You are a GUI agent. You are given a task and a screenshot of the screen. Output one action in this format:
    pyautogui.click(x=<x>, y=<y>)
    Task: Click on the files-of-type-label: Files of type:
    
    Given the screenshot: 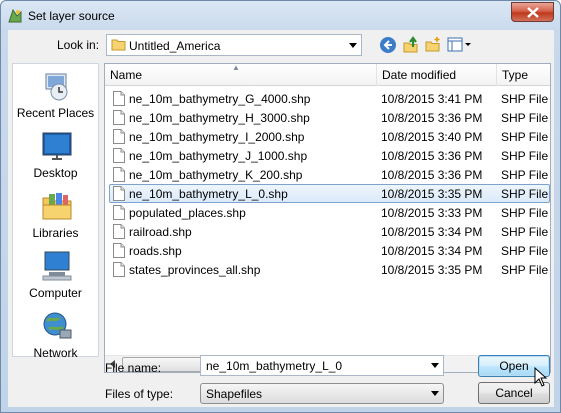 What is the action you would take?
    pyautogui.click(x=139, y=394)
    